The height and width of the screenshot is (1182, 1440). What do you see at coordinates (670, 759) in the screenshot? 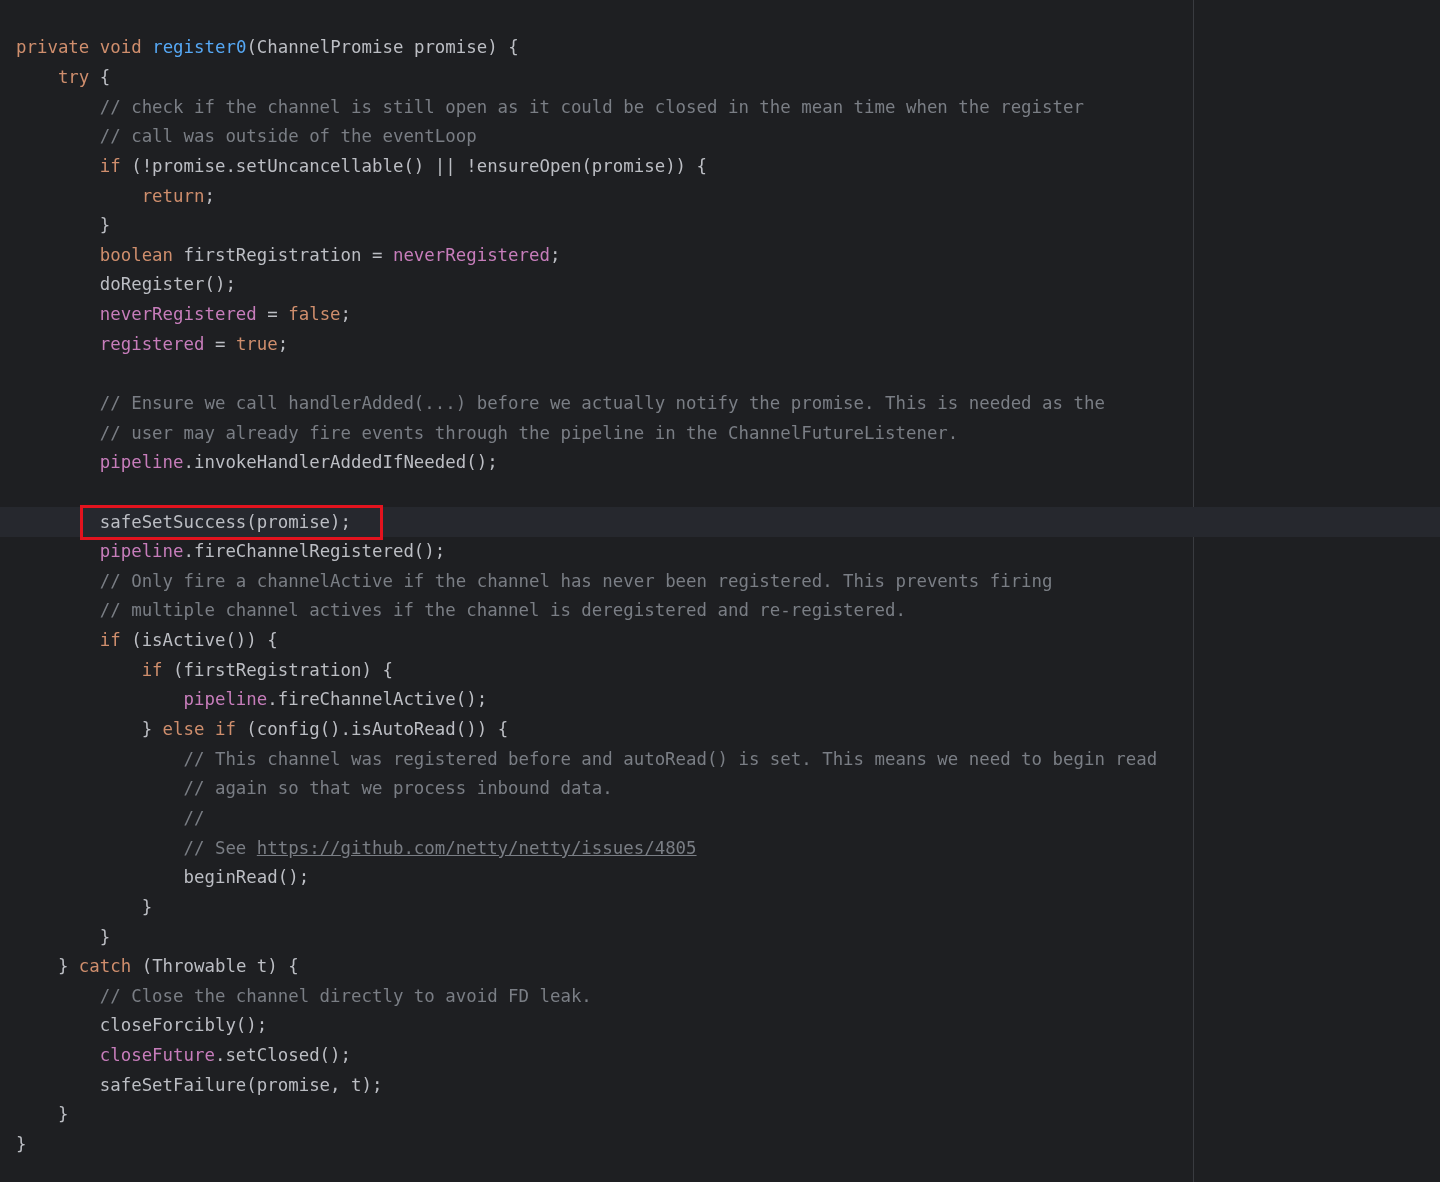
I see `code-line: // This channel was registered before and autoRead() is set. This means we need to begin read` at bounding box center [670, 759].